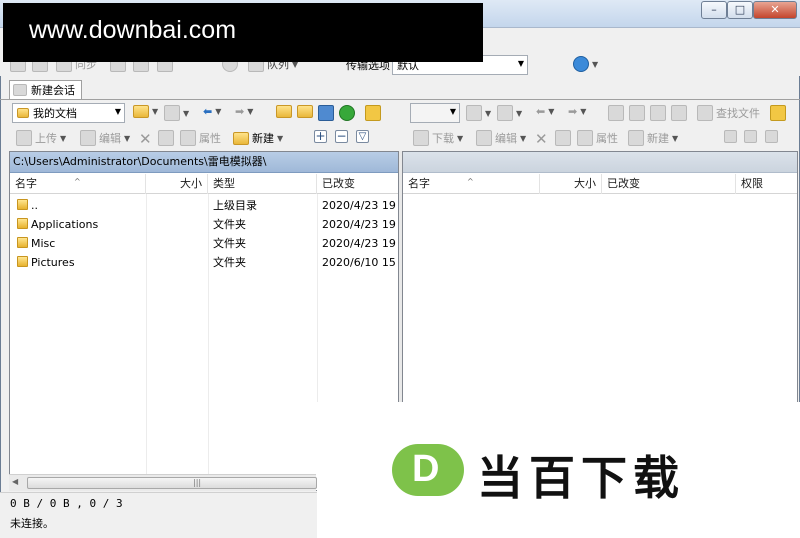 The height and width of the screenshot is (538, 800). What do you see at coordinates (577, 111) in the screenshot?
I see `remote-forward-button: ➡ ▼` at bounding box center [577, 111].